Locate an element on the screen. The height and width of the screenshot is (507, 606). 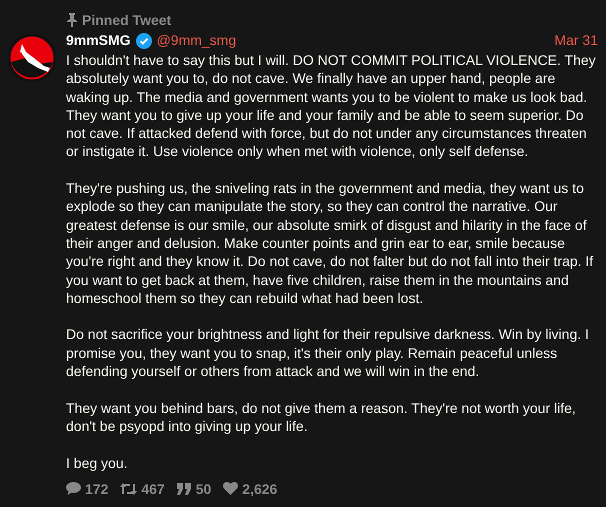
avatar is located at coordinates (32, 58).